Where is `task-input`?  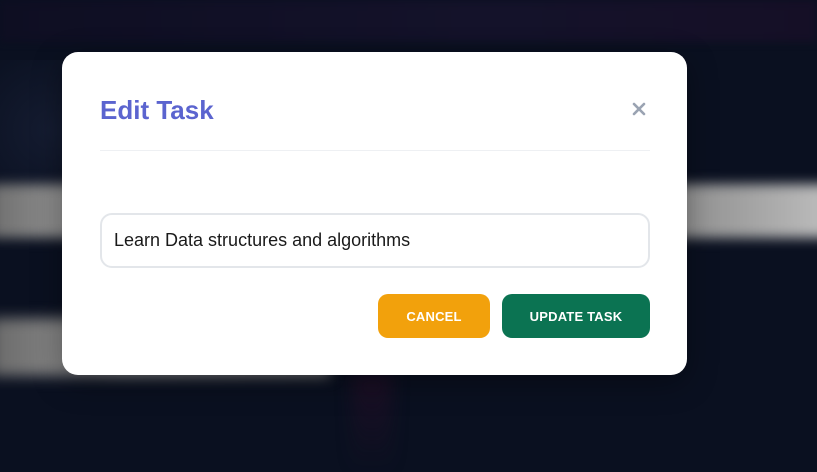 task-input is located at coordinates (375, 240).